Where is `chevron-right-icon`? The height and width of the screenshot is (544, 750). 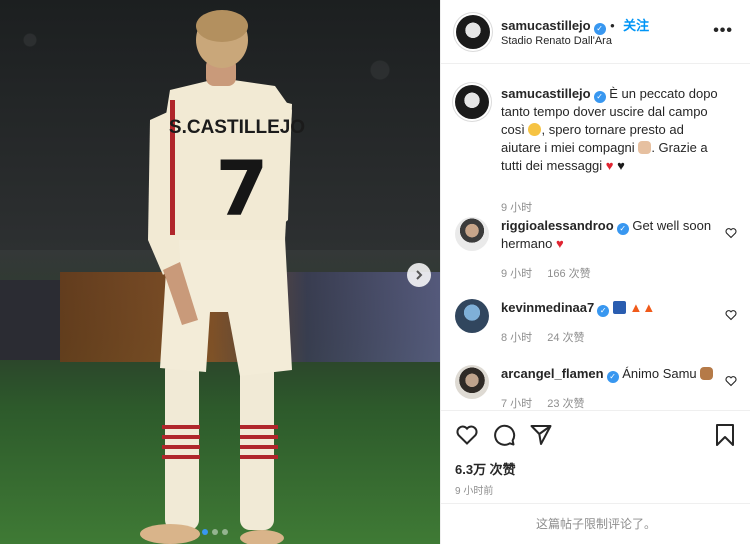 chevron-right-icon is located at coordinates (419, 275).